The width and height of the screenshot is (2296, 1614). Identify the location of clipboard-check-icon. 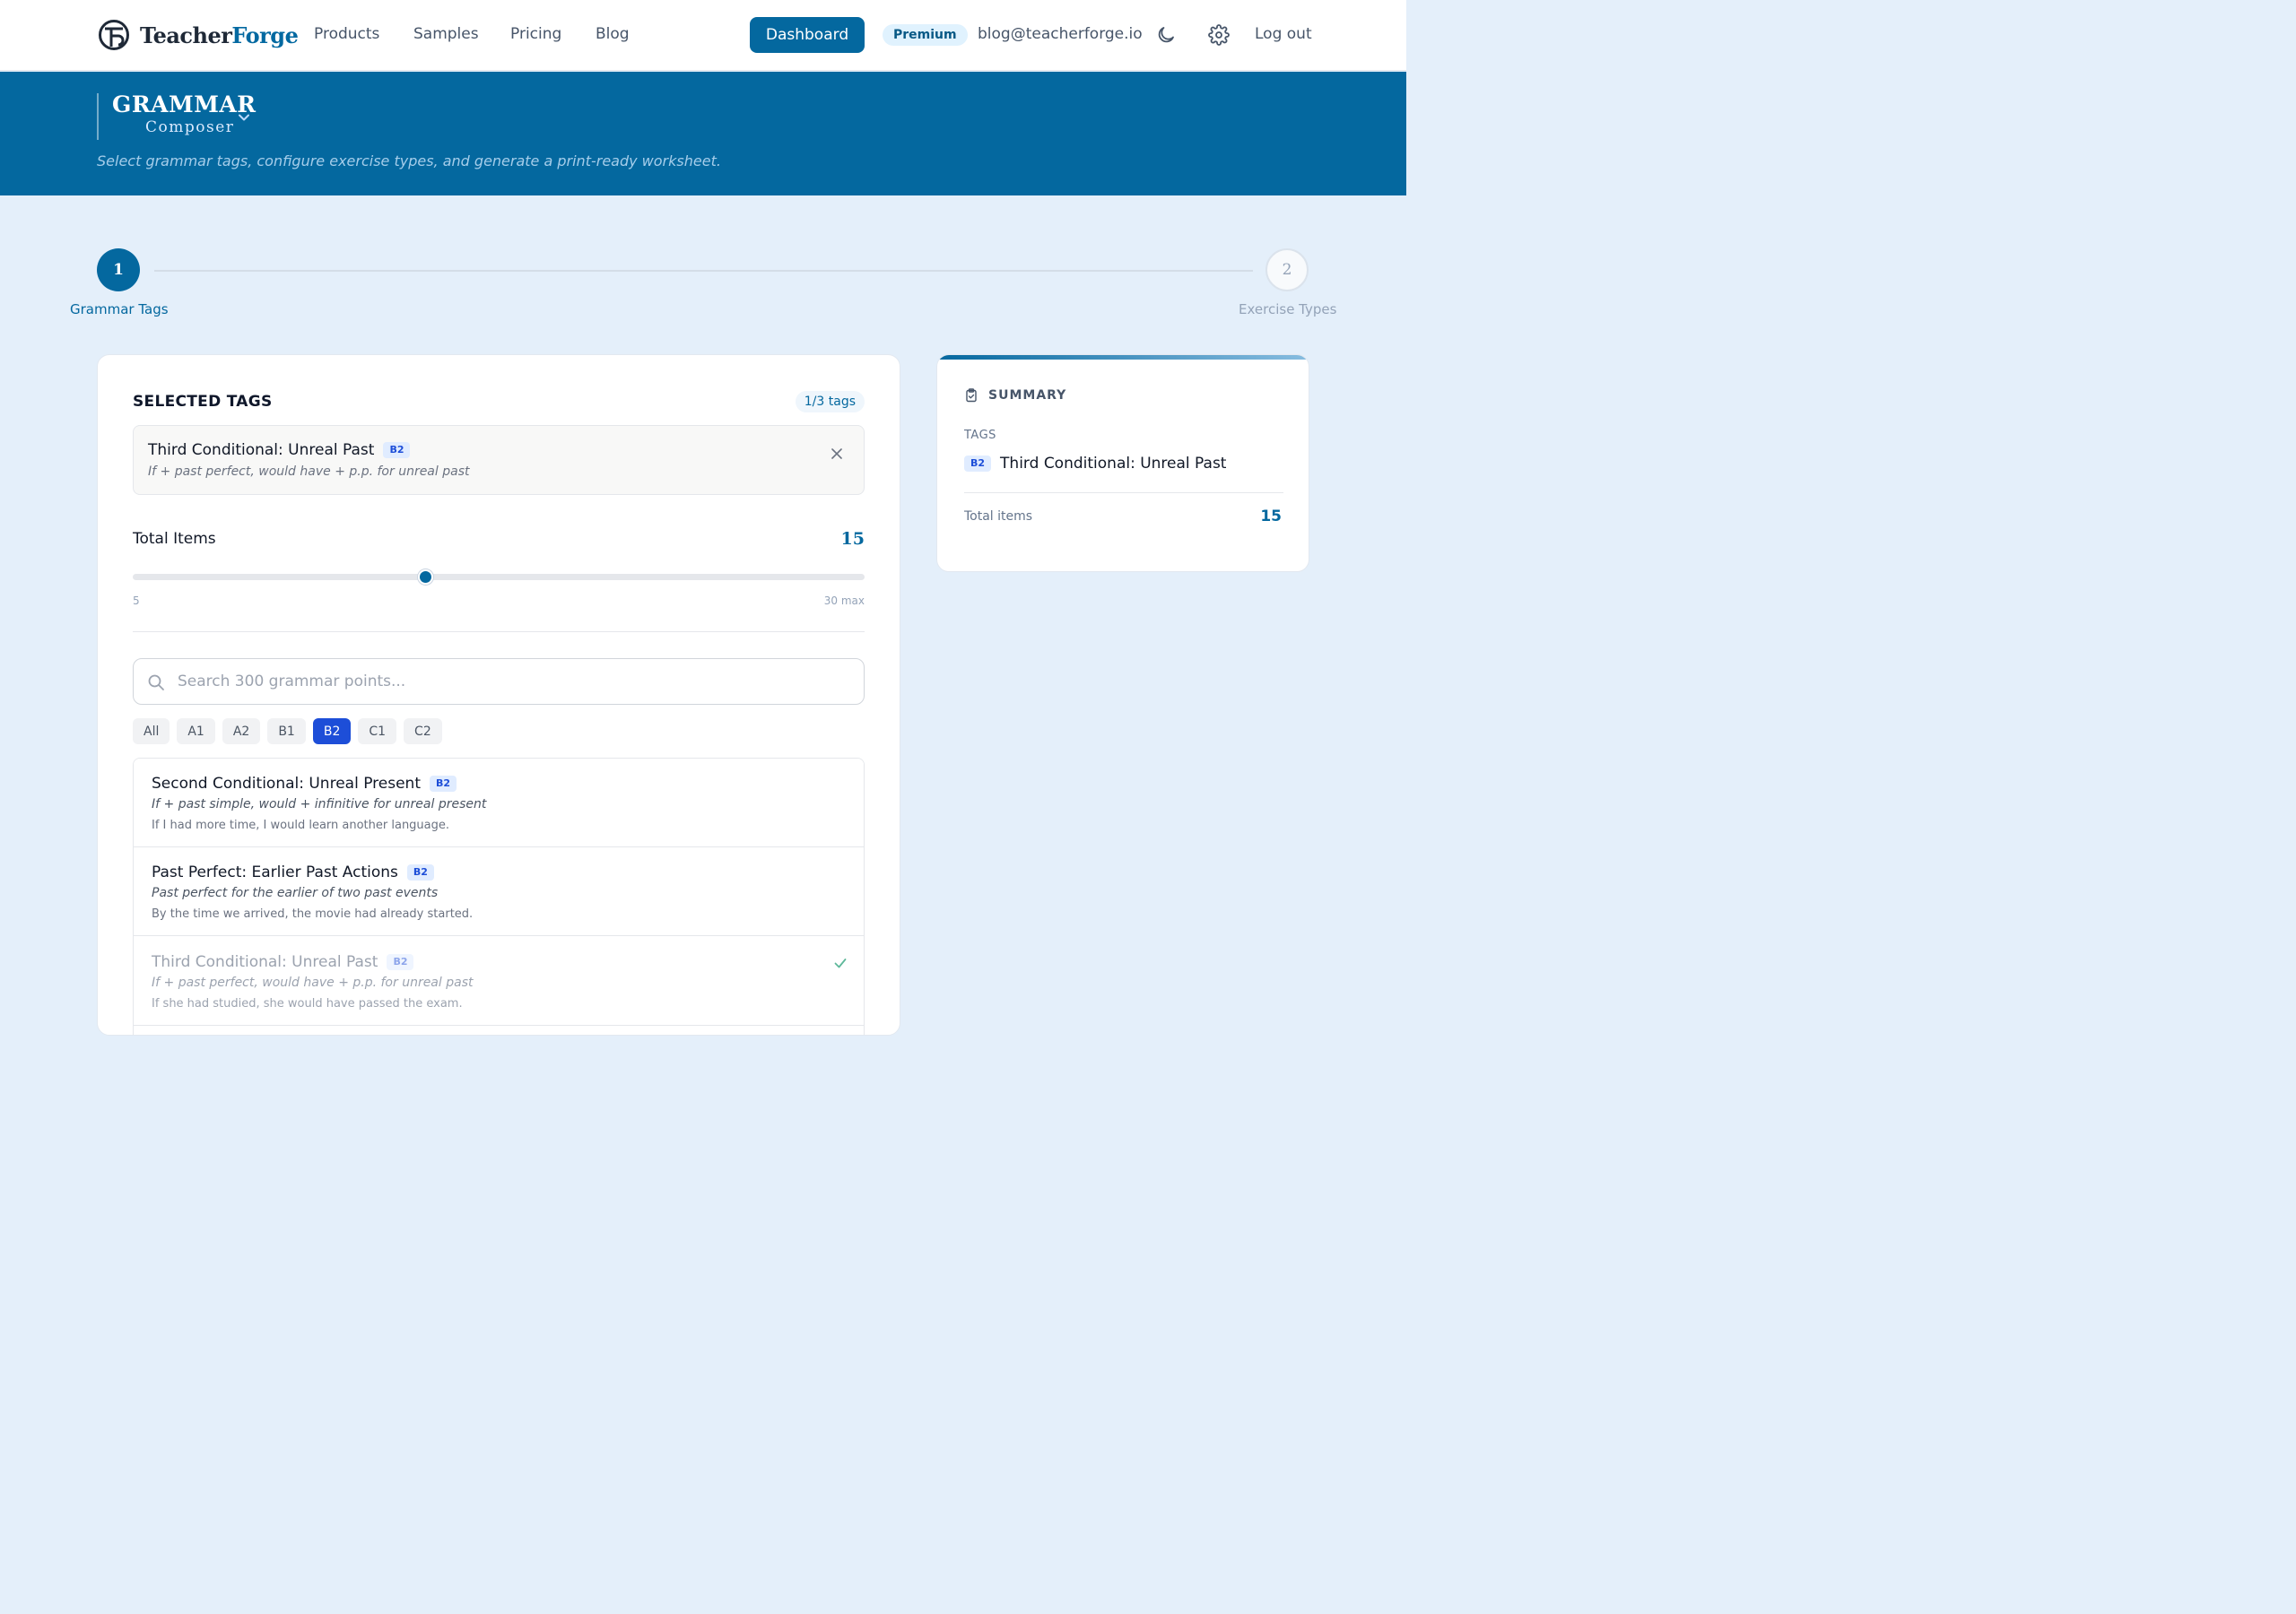
(971, 395).